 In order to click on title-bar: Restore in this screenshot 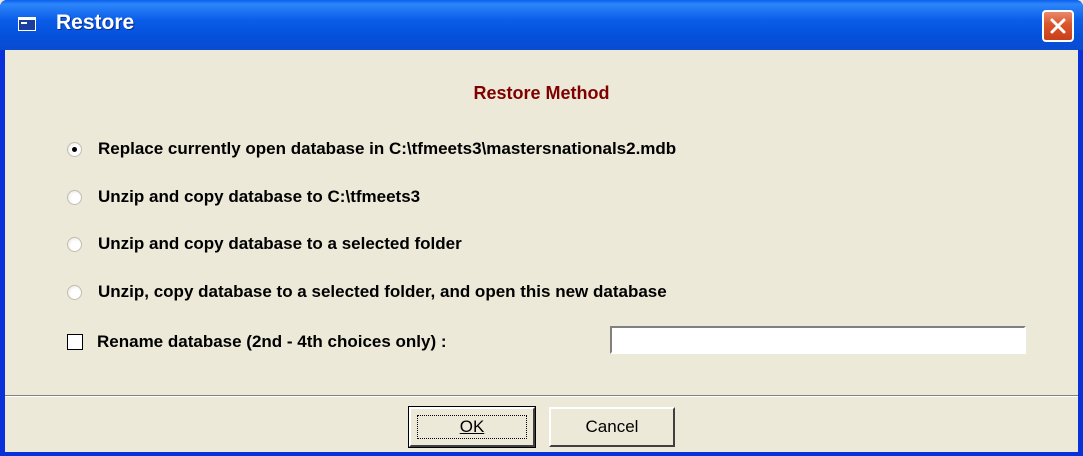, I will do `click(541, 25)`.